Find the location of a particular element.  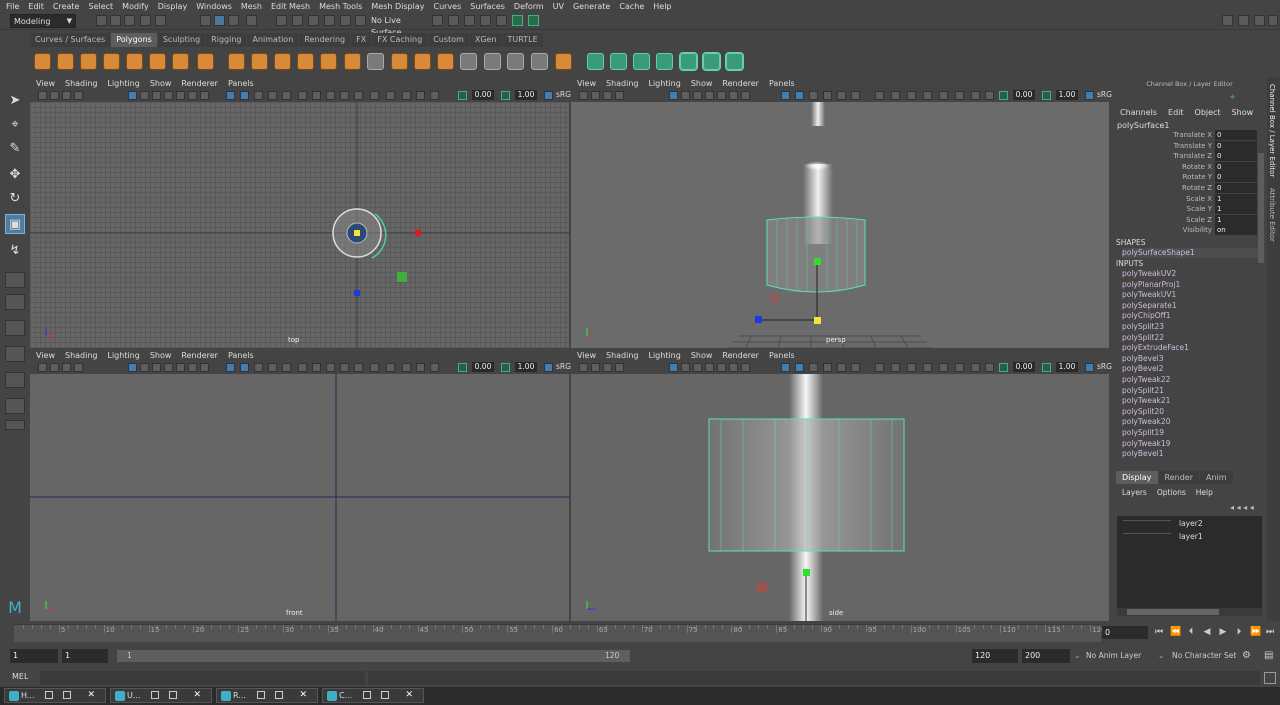

hypershade-icon is located at coordinates (501, 20).